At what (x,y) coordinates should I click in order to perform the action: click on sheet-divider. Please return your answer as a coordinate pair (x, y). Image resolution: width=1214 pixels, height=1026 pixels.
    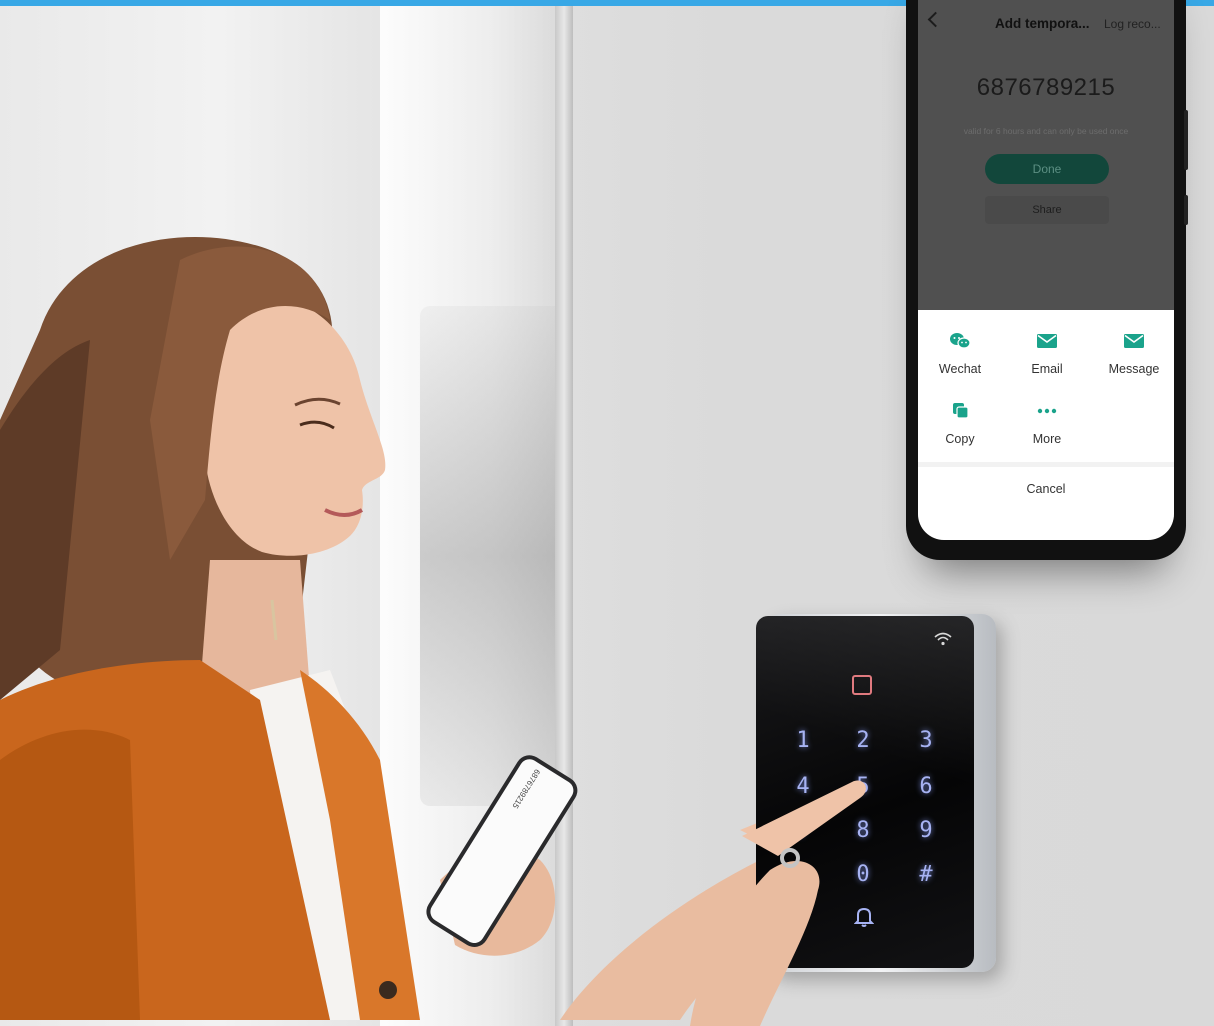
    Looking at the image, I should click on (1046, 464).